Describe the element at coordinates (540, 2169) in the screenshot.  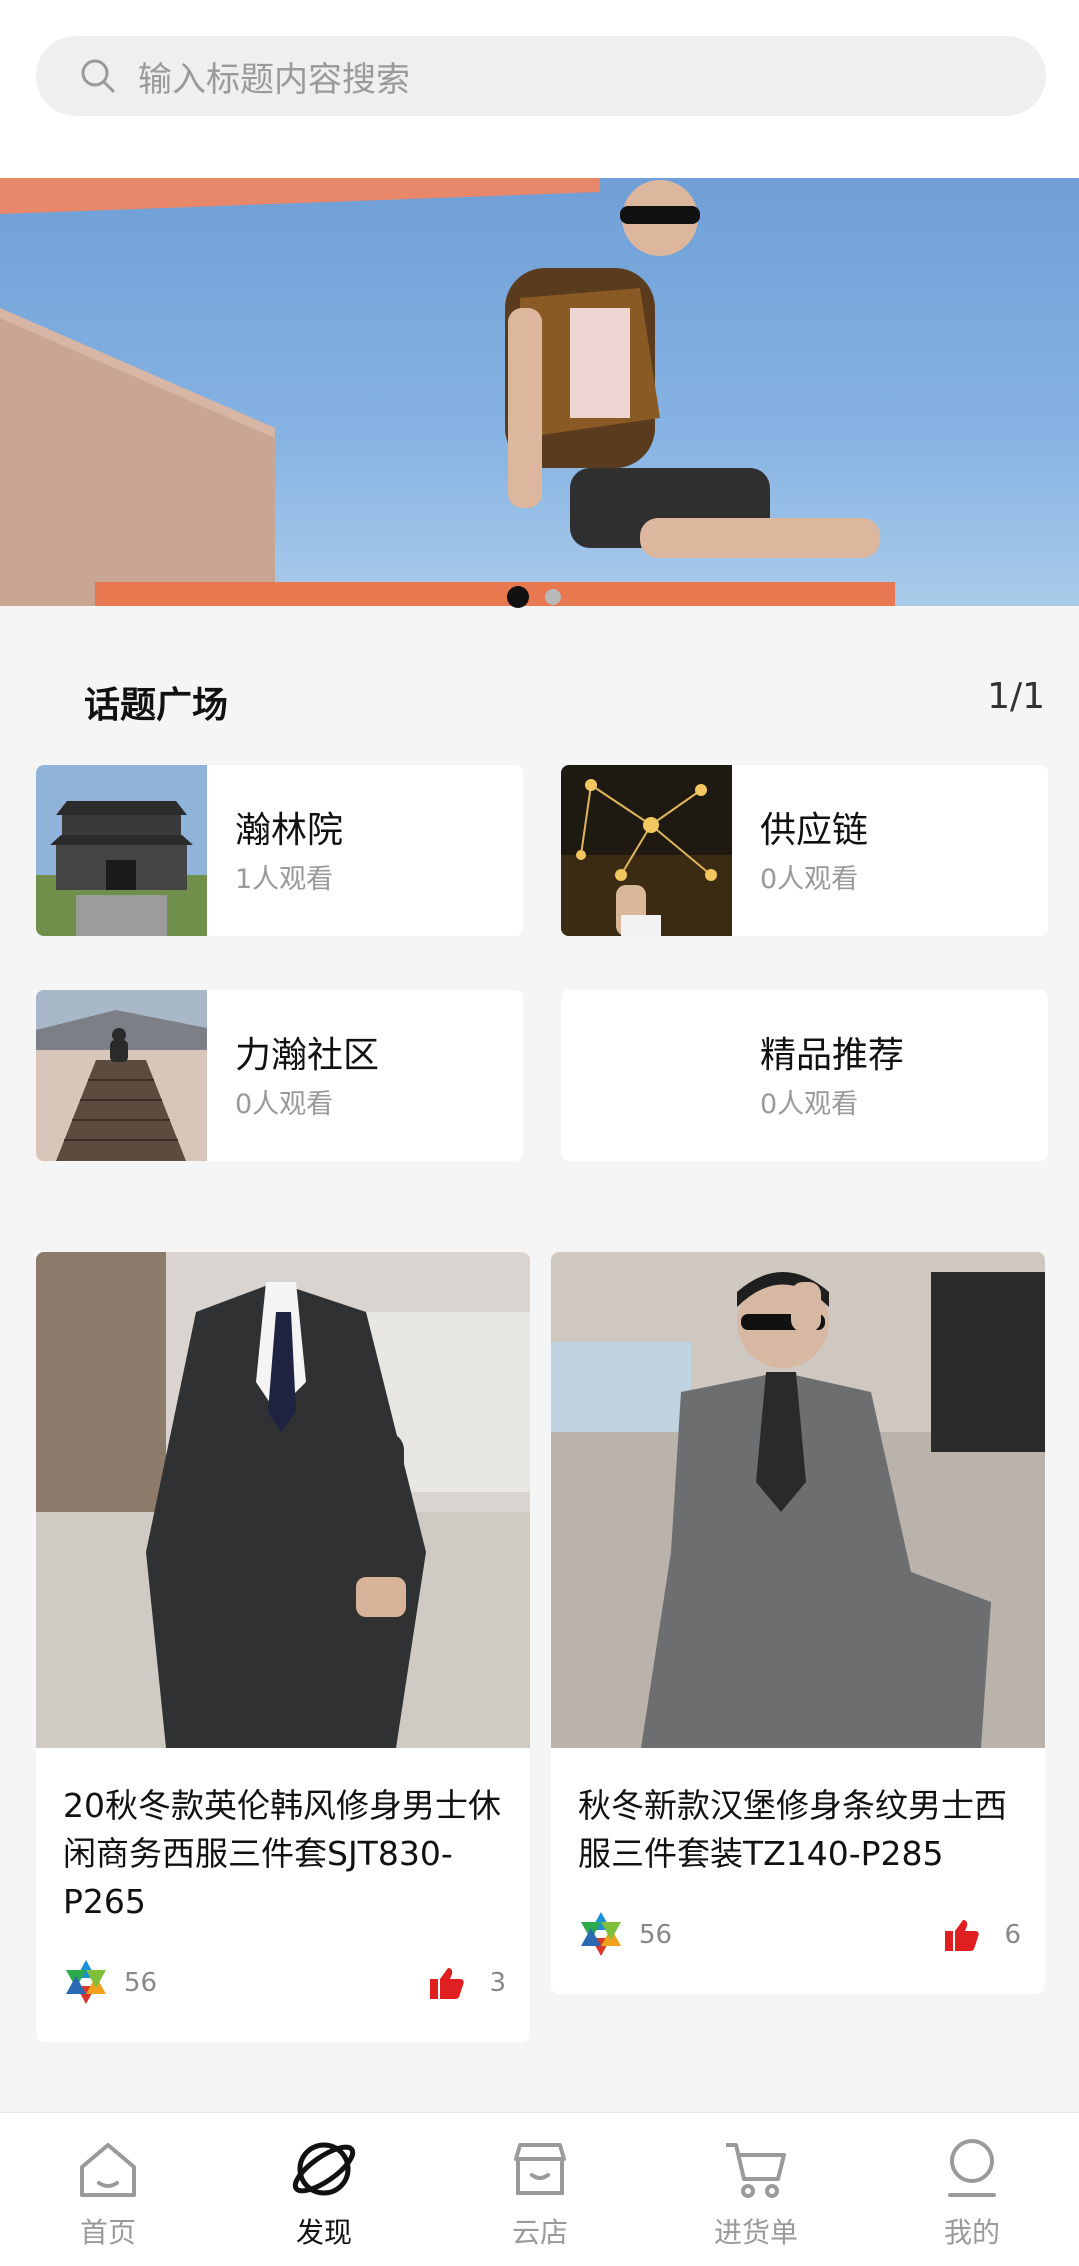
I see `store-icon` at that location.